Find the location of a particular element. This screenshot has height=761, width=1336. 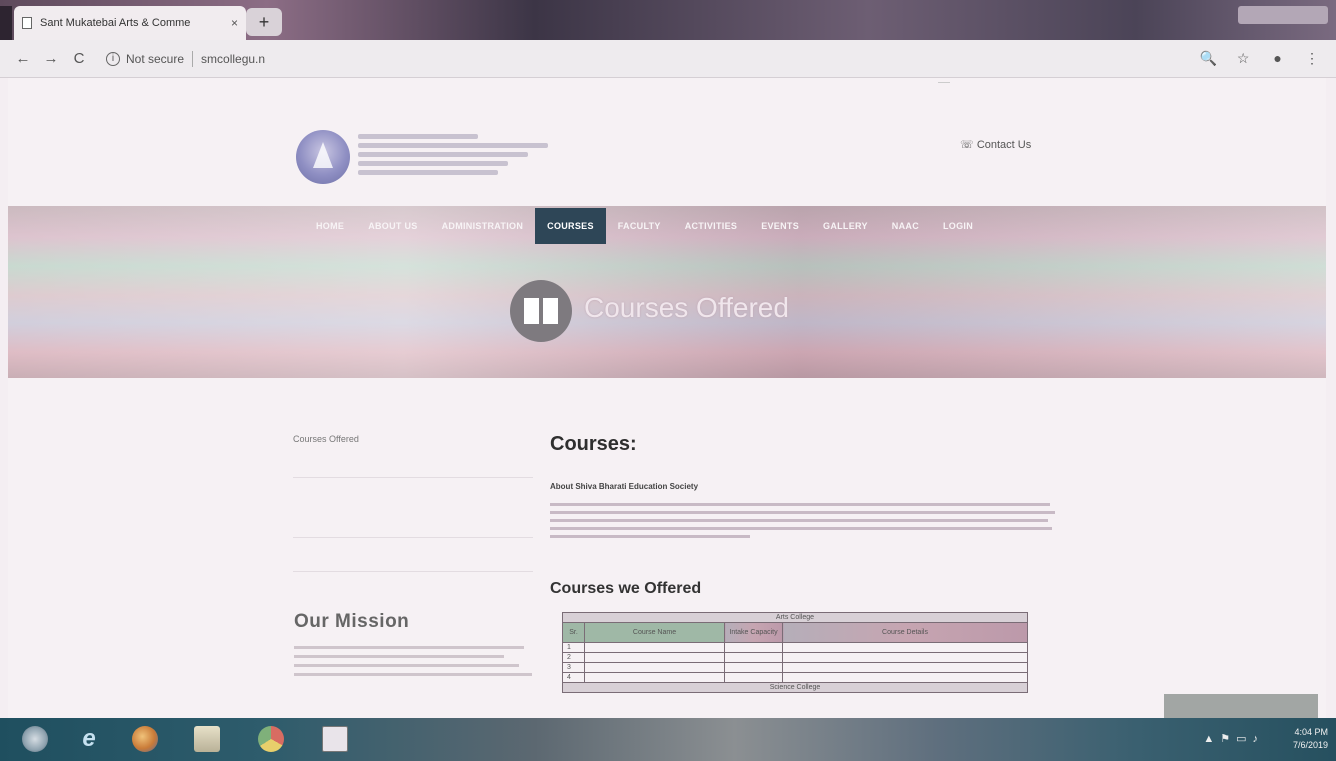

address-toolbar: ← → C i Not secure smcollegu.n 🔍 ☆ ● ⋮ is located at coordinates (668, 59).